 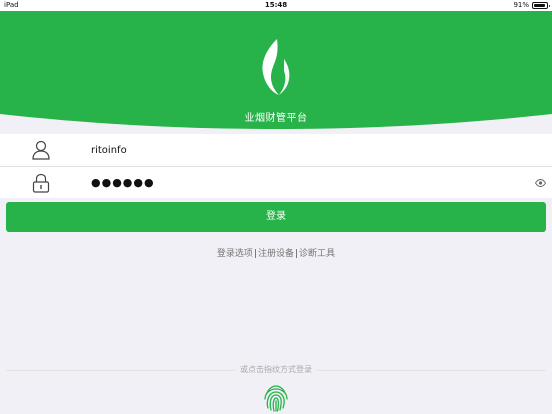 I want to click on password-field: ●●●●●●, so click(x=123, y=182).